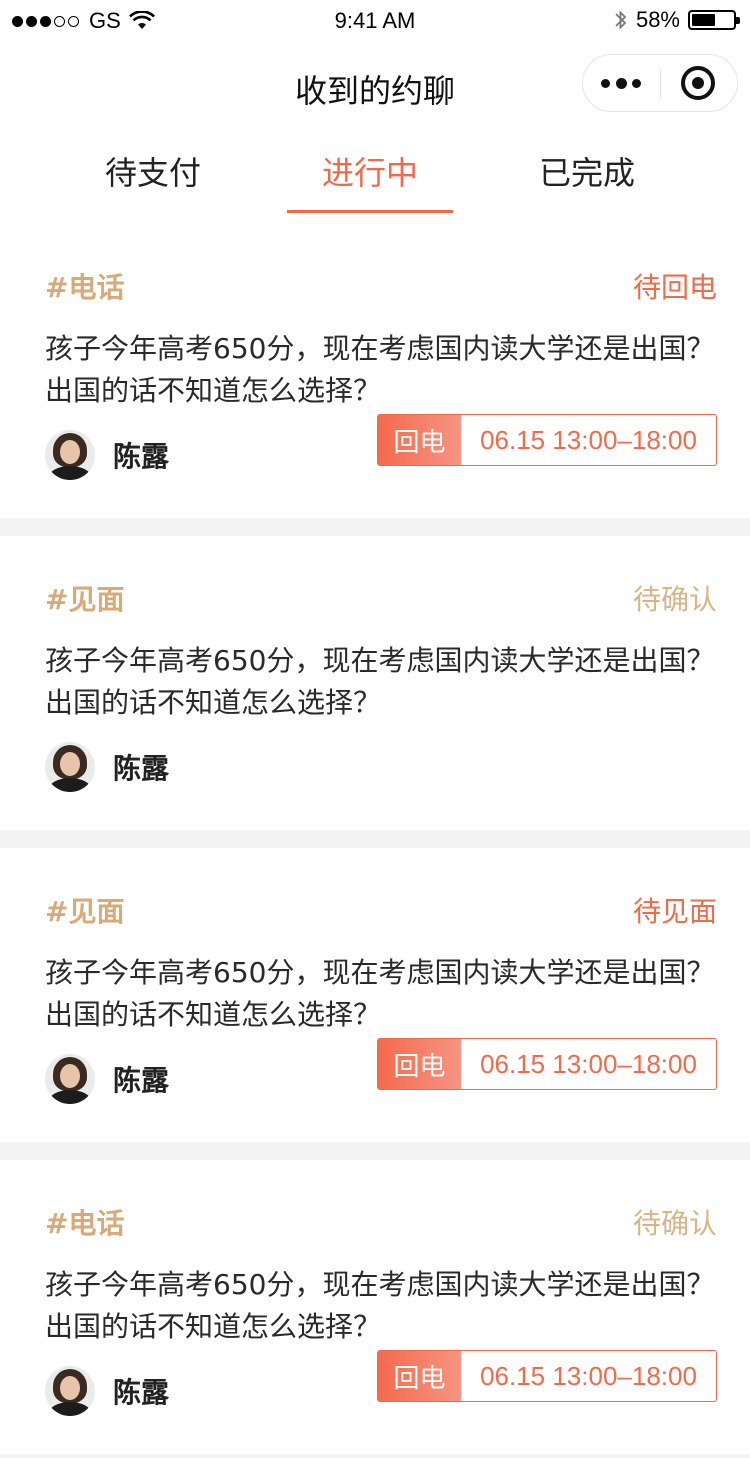 The image size is (750, 1458). What do you see at coordinates (621, 83) in the screenshot?
I see `more-icon` at bounding box center [621, 83].